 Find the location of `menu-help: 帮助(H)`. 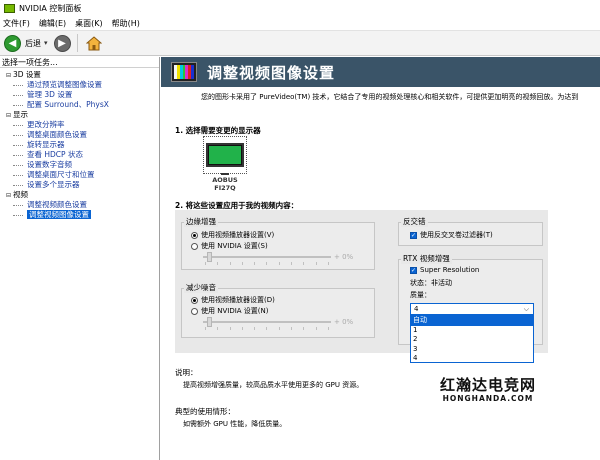

menu-help: 帮助(H) is located at coordinates (126, 23).